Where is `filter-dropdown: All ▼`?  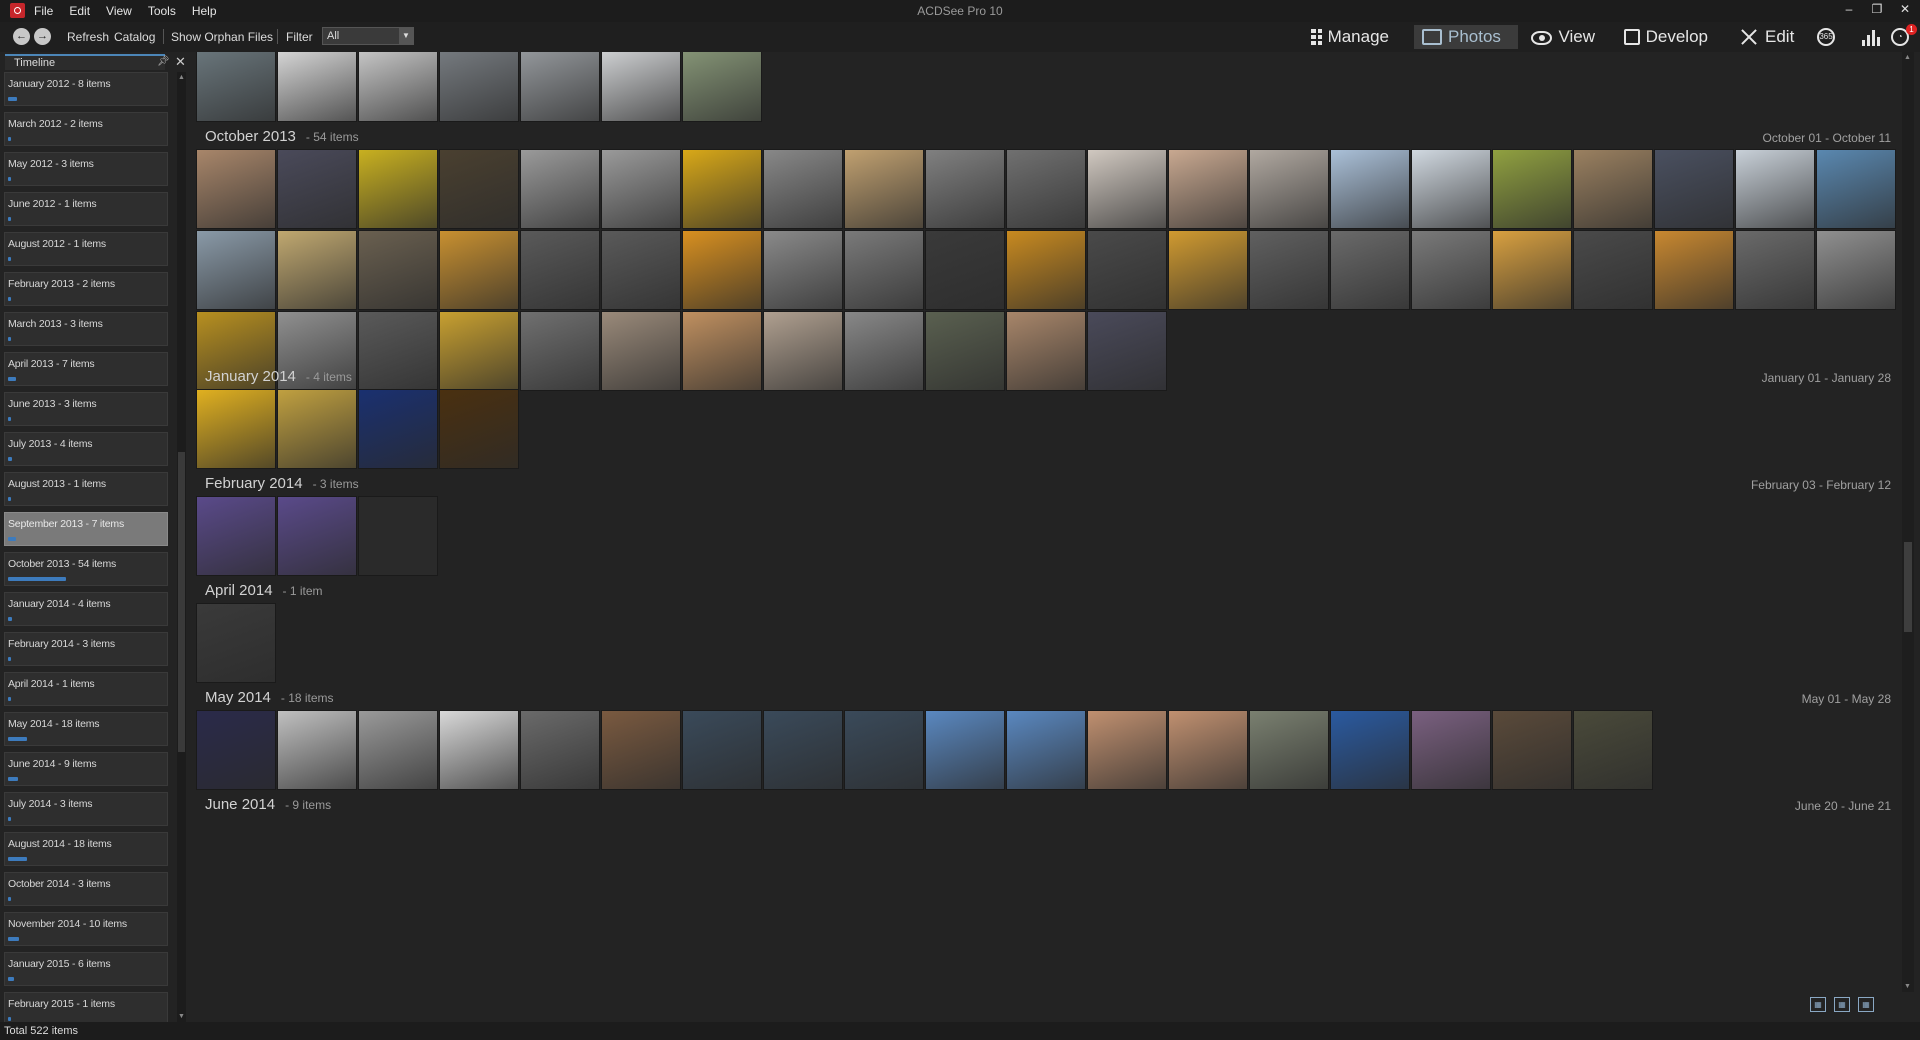
filter-dropdown: All ▼ is located at coordinates (368, 36).